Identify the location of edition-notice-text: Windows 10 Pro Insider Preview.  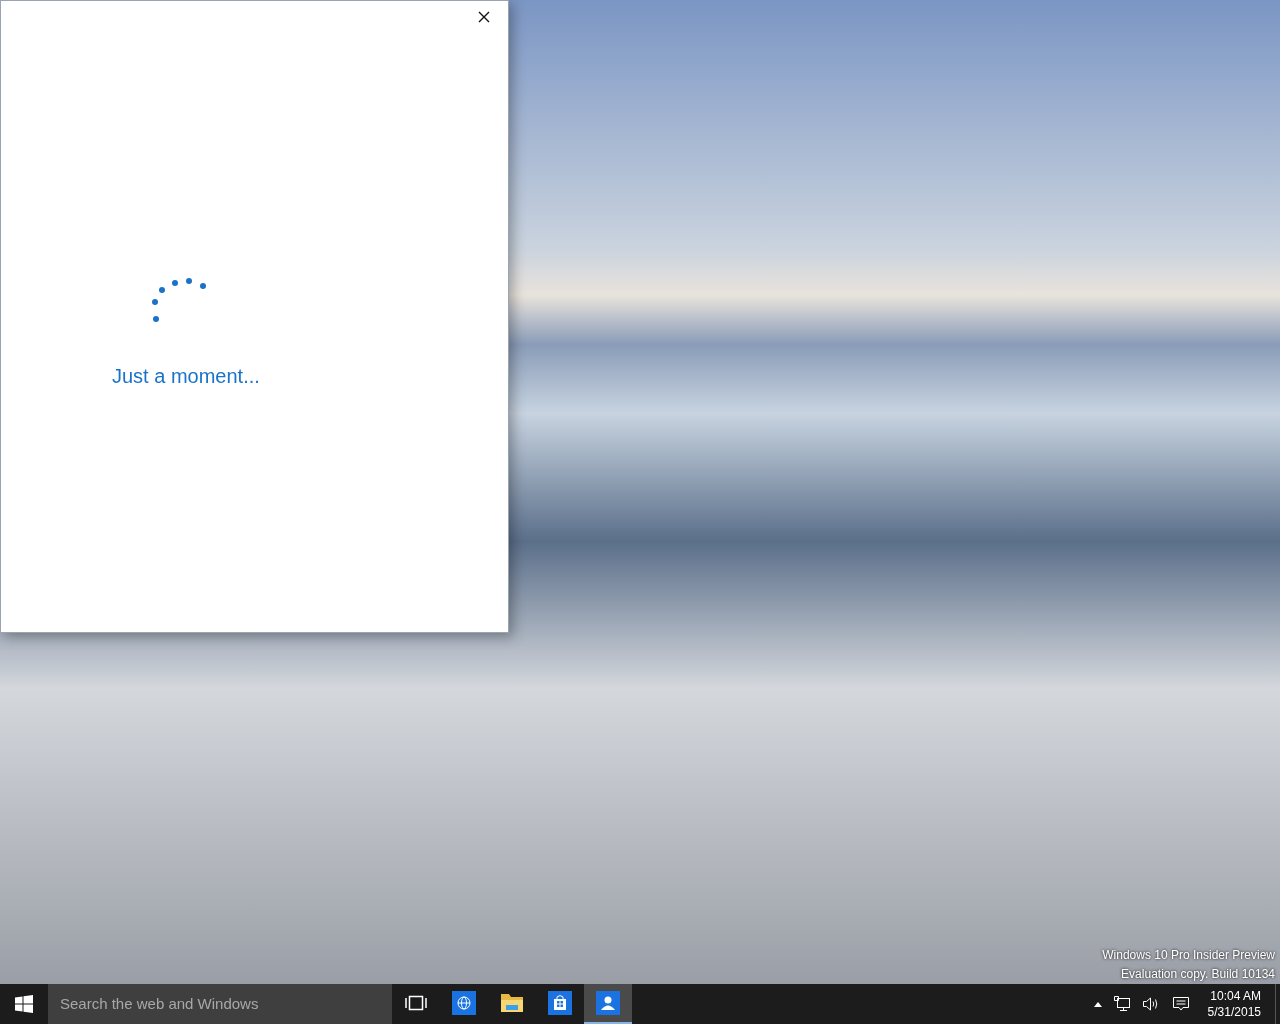
(1188, 955).